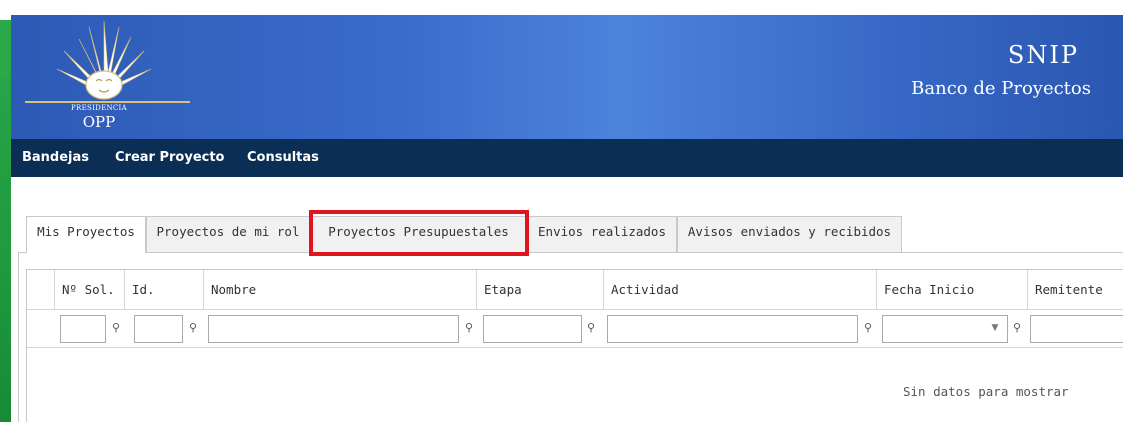 The height and width of the screenshot is (422, 1123). What do you see at coordinates (107, 102) in the screenshot?
I see `logo-divider` at bounding box center [107, 102].